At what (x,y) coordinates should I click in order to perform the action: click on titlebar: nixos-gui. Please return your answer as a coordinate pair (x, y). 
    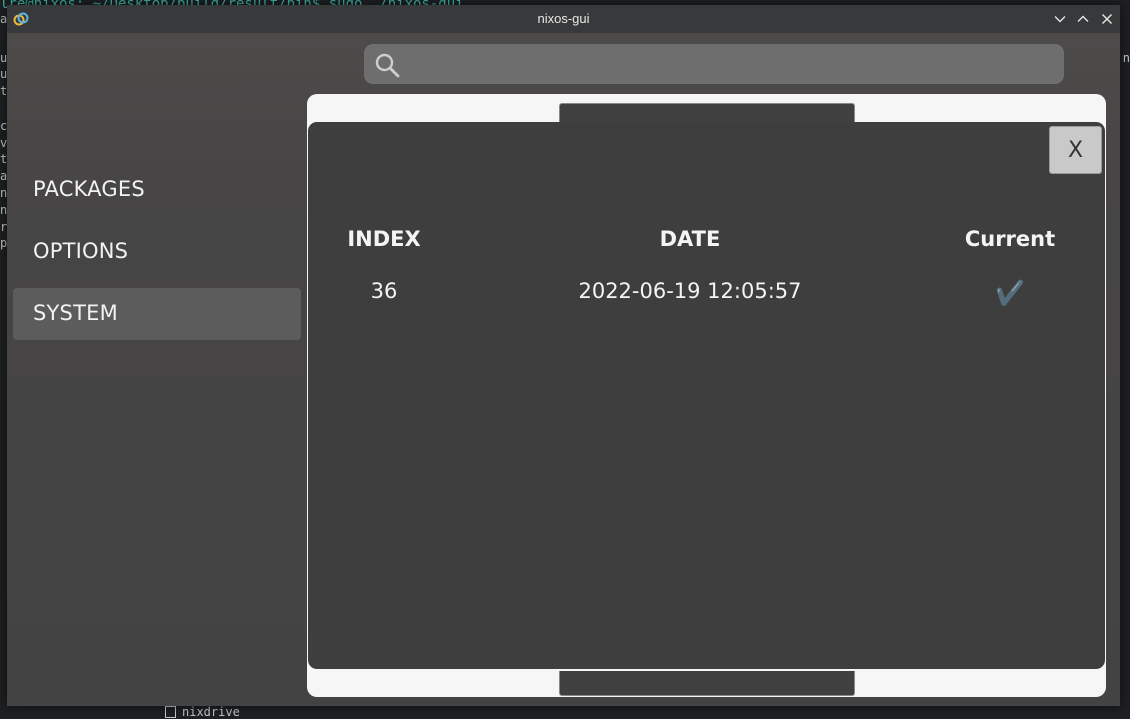
    Looking at the image, I should click on (563, 19).